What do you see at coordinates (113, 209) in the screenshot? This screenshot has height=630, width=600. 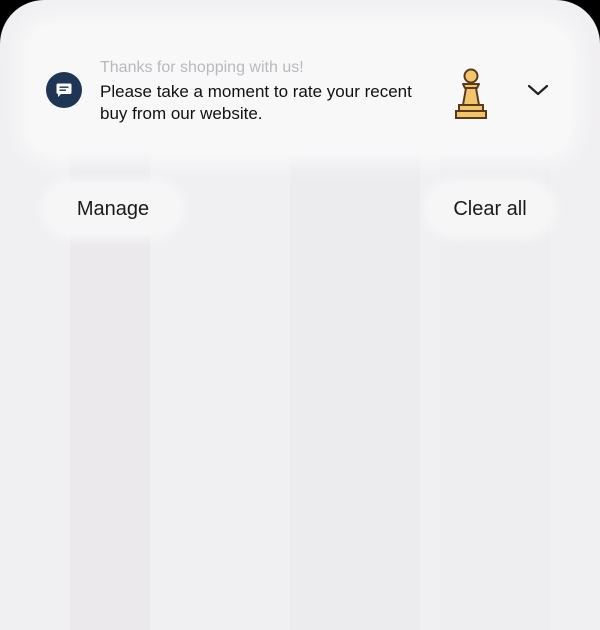 I see `manage-button: Manage` at bounding box center [113, 209].